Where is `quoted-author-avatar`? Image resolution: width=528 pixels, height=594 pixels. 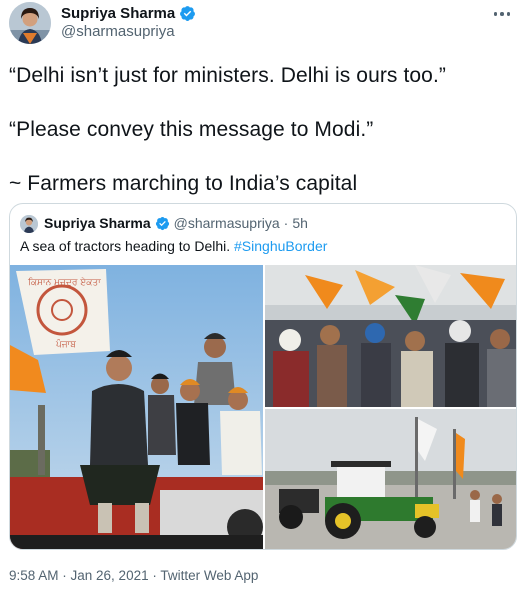
quoted-author-avatar is located at coordinates (29, 224).